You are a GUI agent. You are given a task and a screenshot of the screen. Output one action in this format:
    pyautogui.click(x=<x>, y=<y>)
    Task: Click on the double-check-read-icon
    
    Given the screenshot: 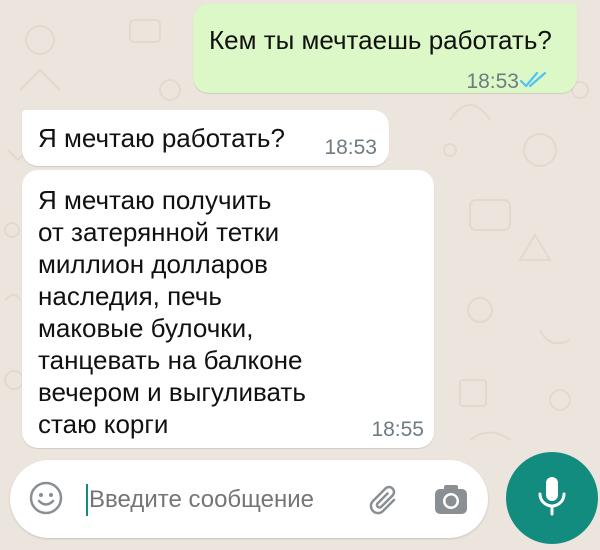 What is the action you would take?
    pyautogui.click(x=534, y=82)
    